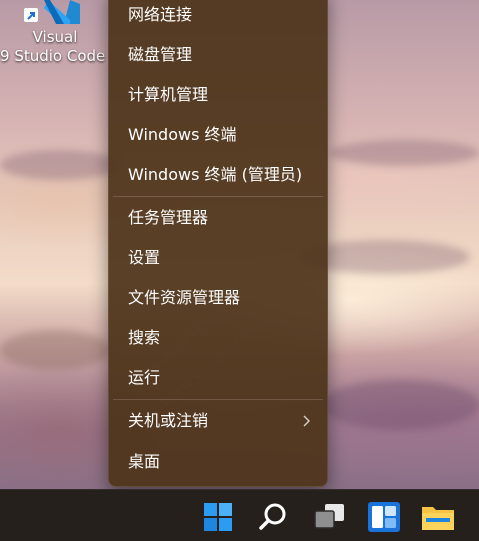 The width and height of the screenshot is (479, 541). I want to click on search-icon, so click(272, 516).